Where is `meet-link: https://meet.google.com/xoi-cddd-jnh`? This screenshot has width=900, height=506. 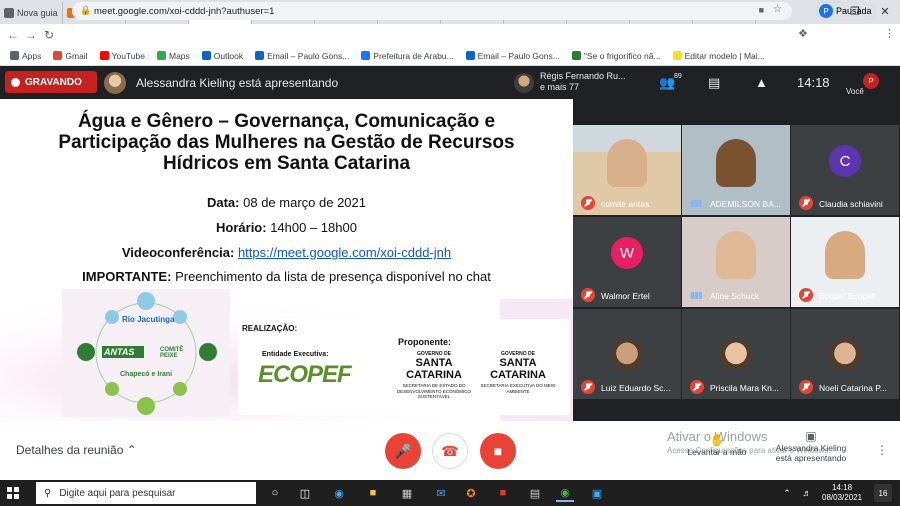
meet-link: https://meet.google.com/xoi-cddd-jnh is located at coordinates (344, 252).